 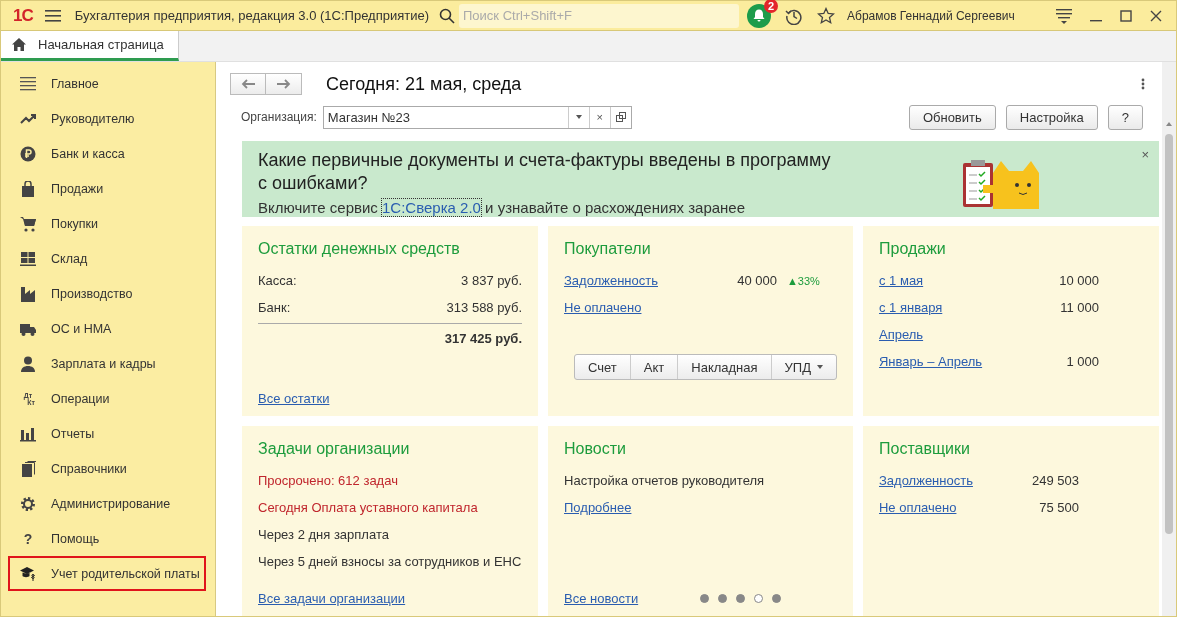 What do you see at coordinates (90, 46) in the screenshot?
I see `page-tab: Начальная страница` at bounding box center [90, 46].